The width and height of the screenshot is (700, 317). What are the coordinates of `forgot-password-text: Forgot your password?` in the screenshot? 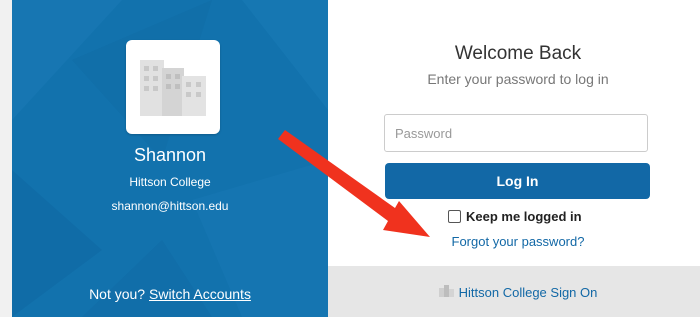 It's located at (518, 241).